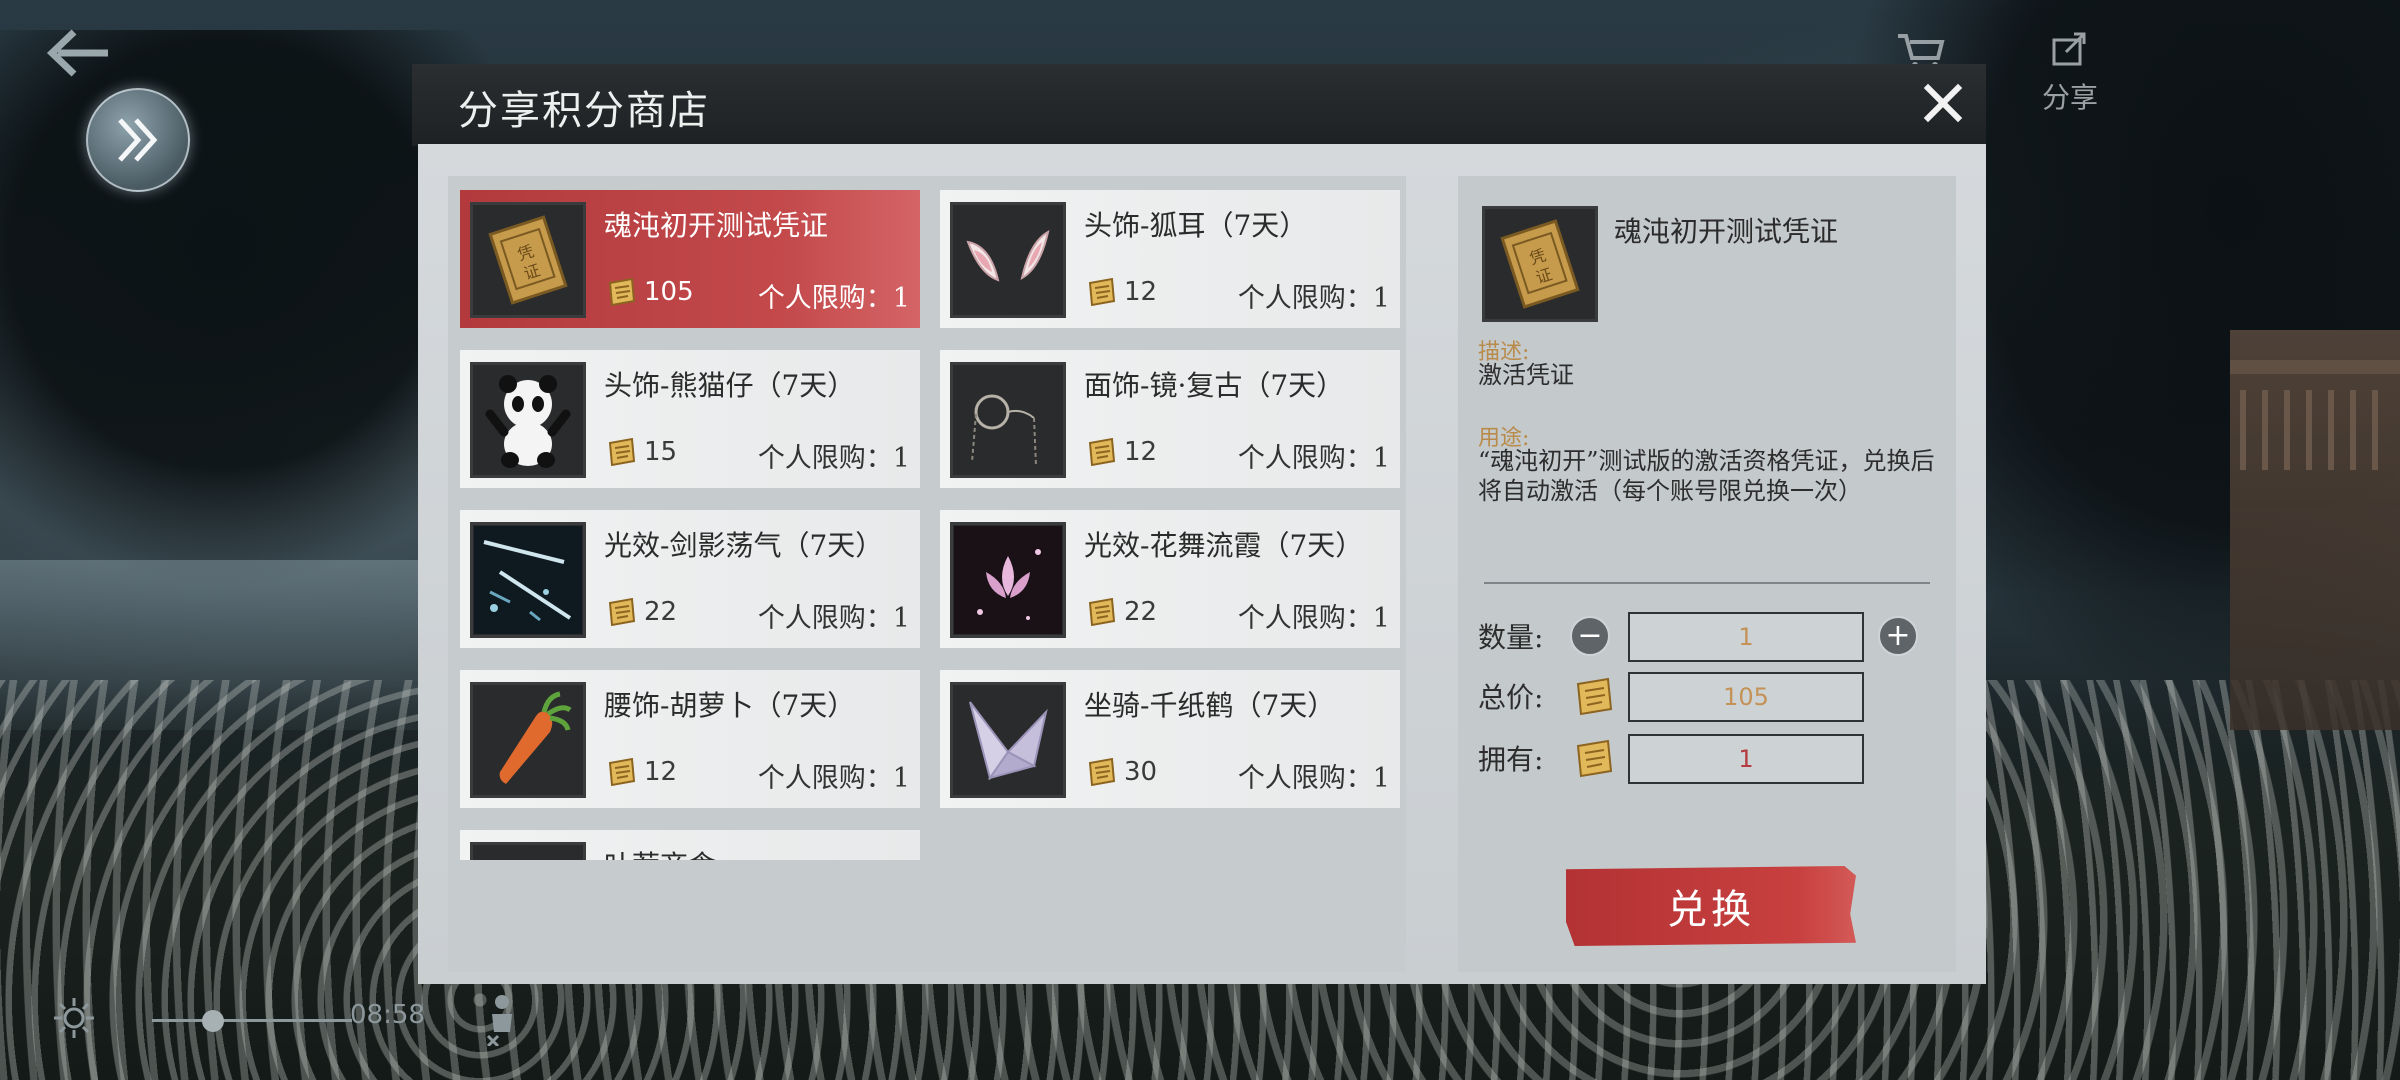 The width and height of the screenshot is (2400, 1080). What do you see at coordinates (1746, 697) in the screenshot?
I see `total-price-value: 105` at bounding box center [1746, 697].